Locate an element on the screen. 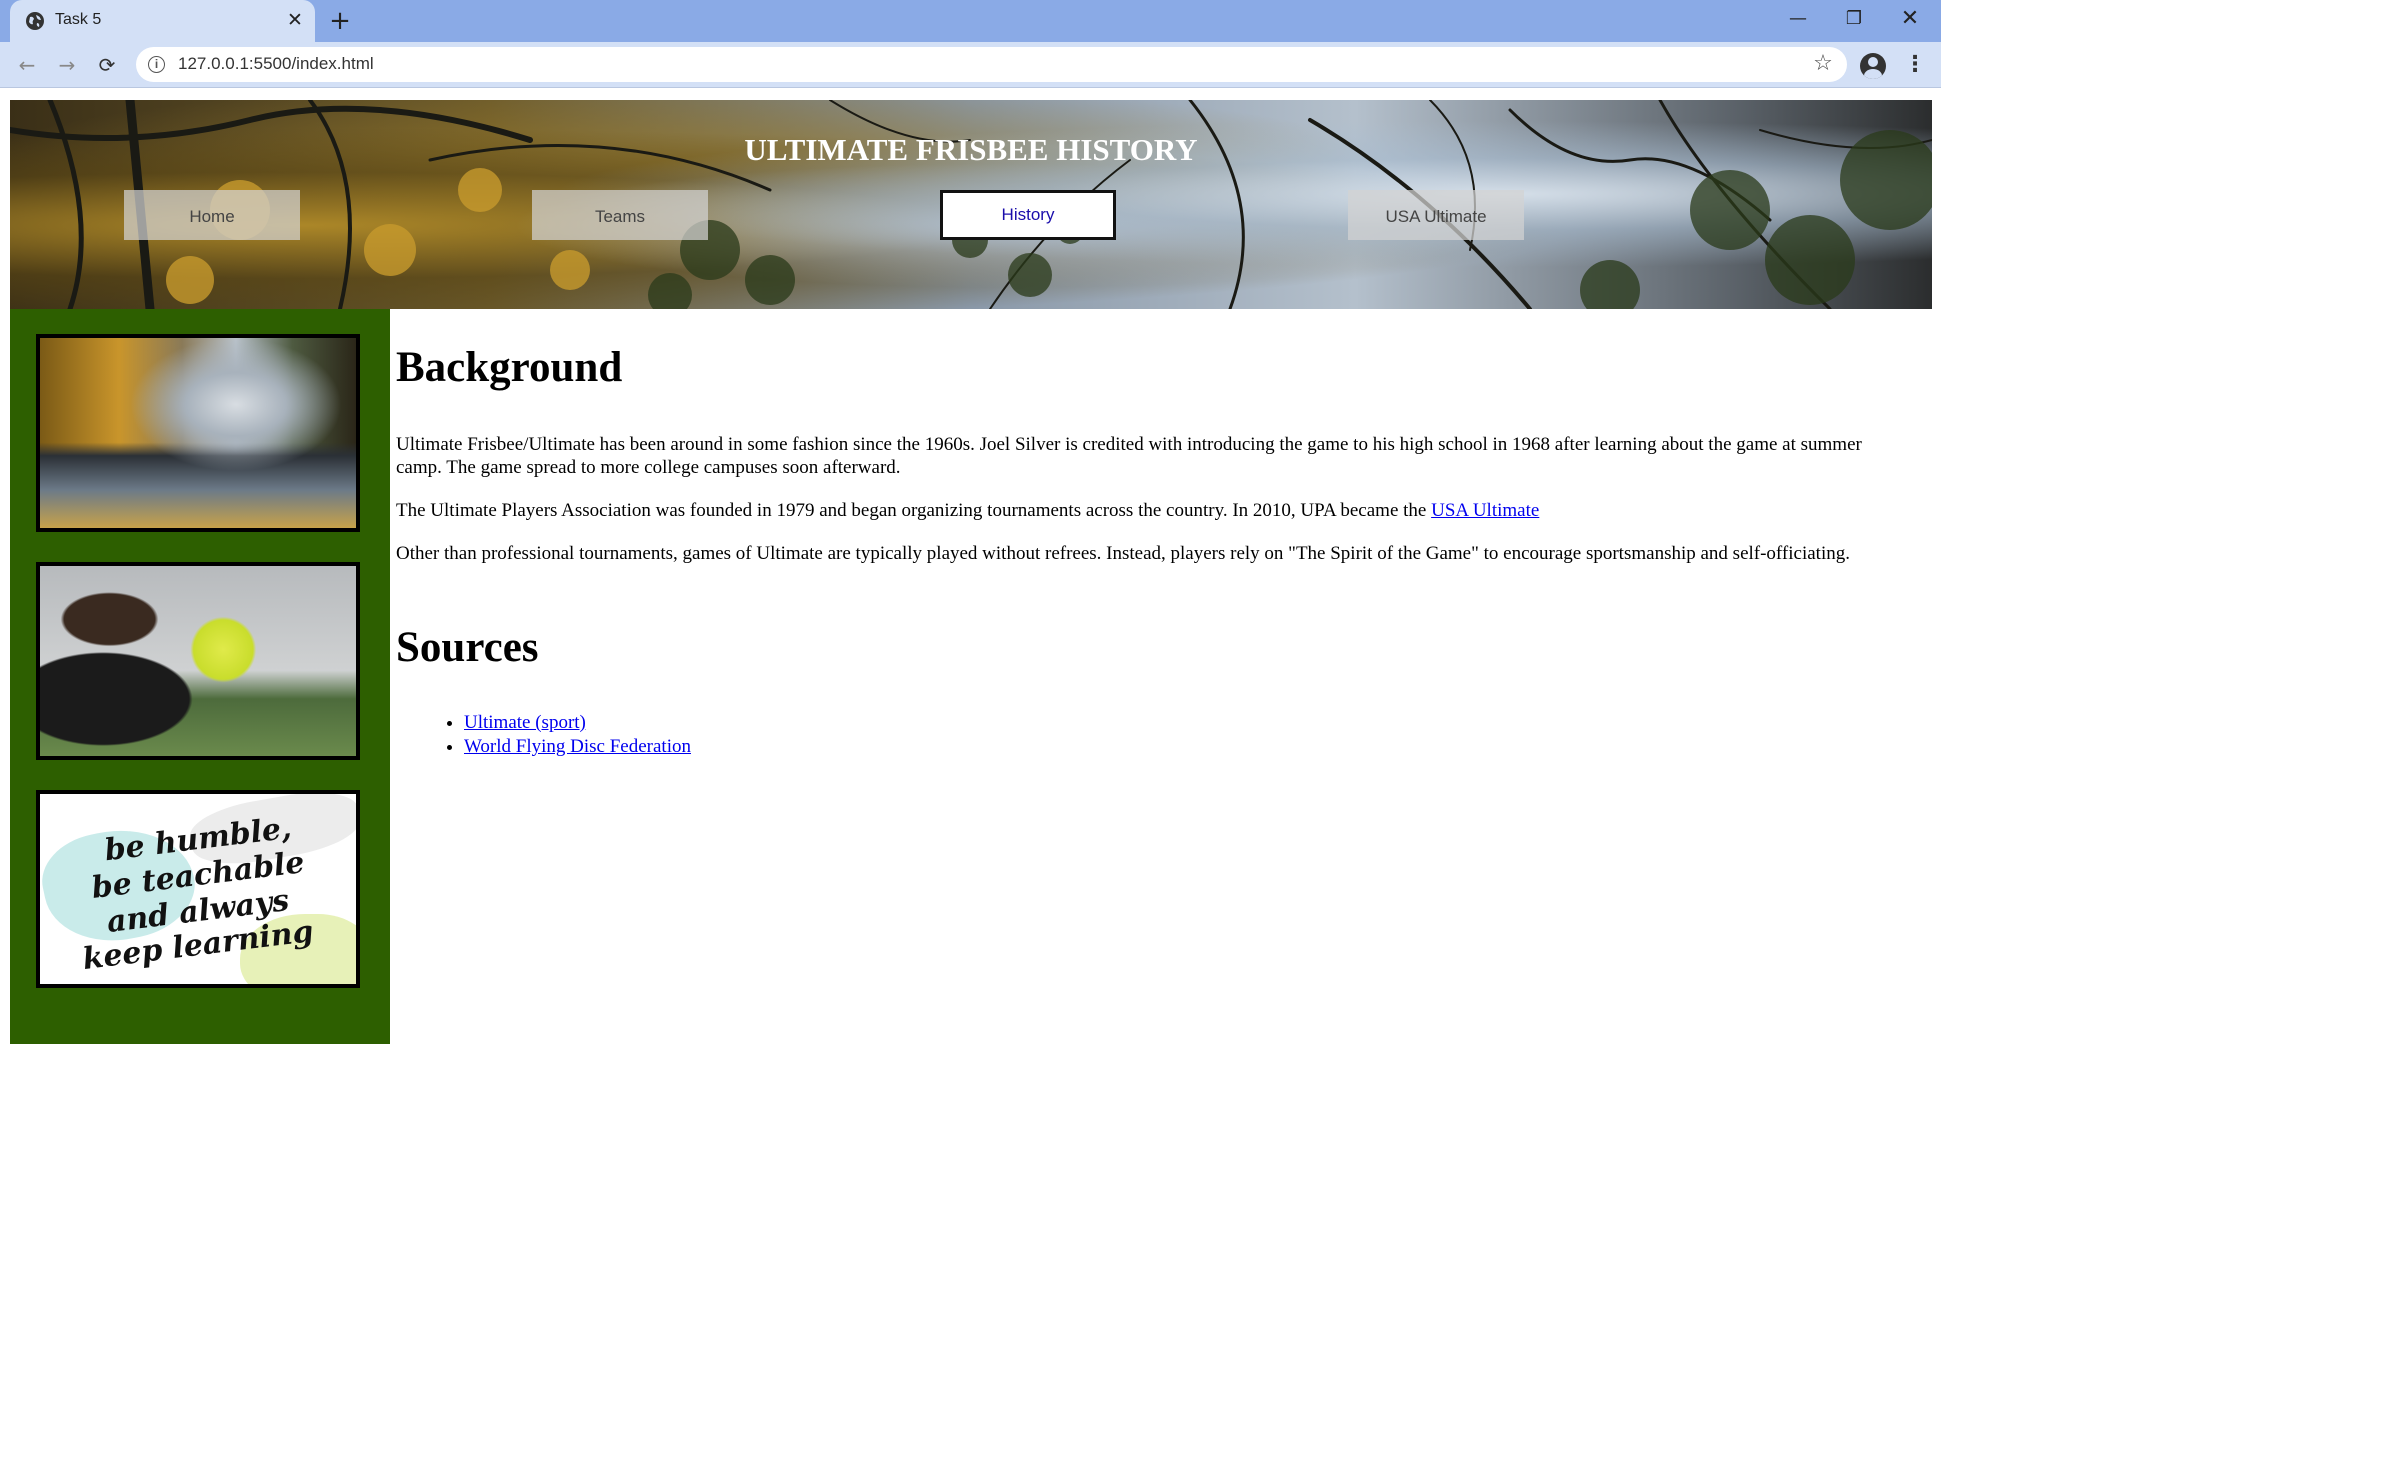 This screenshot has width=2392, height=1484. sources-heading: Sources is located at coordinates (467, 647).